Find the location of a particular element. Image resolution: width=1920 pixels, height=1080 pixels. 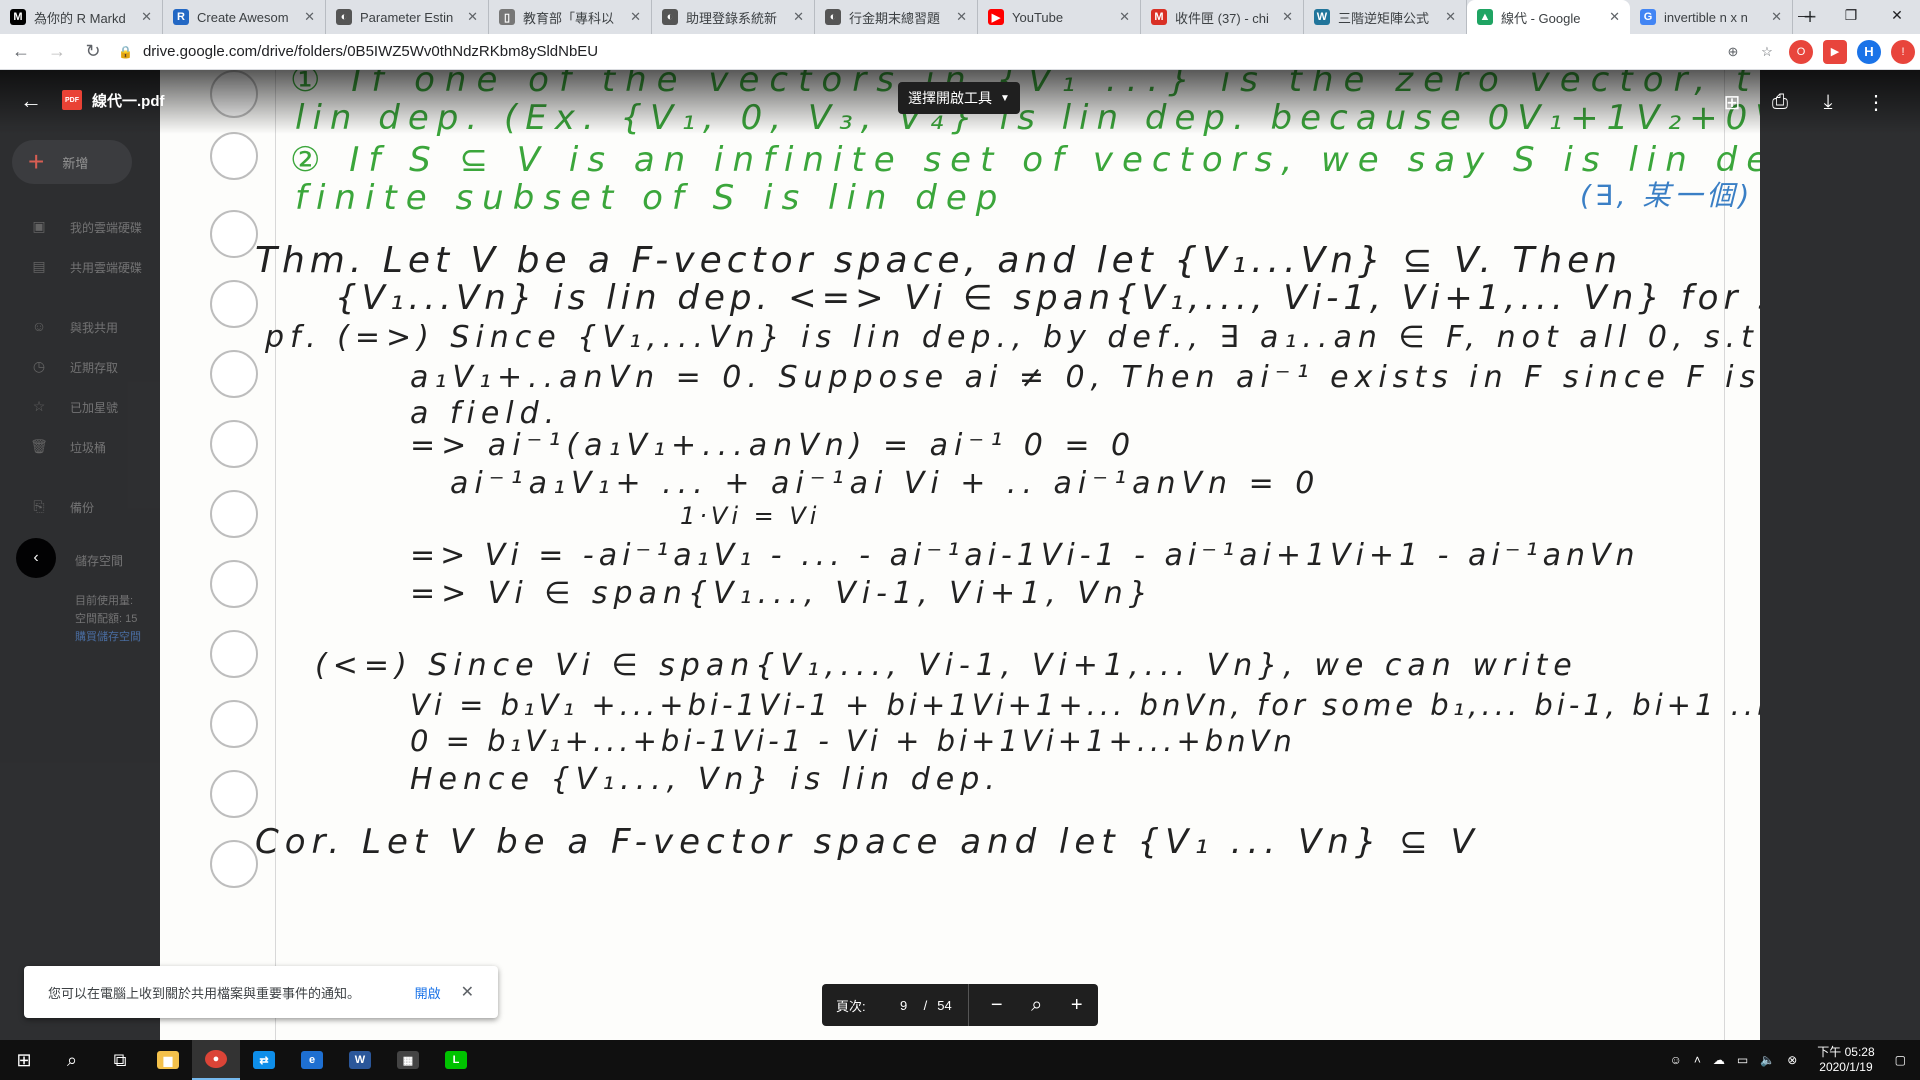

line-icon: L is located at coordinates (456, 1060).